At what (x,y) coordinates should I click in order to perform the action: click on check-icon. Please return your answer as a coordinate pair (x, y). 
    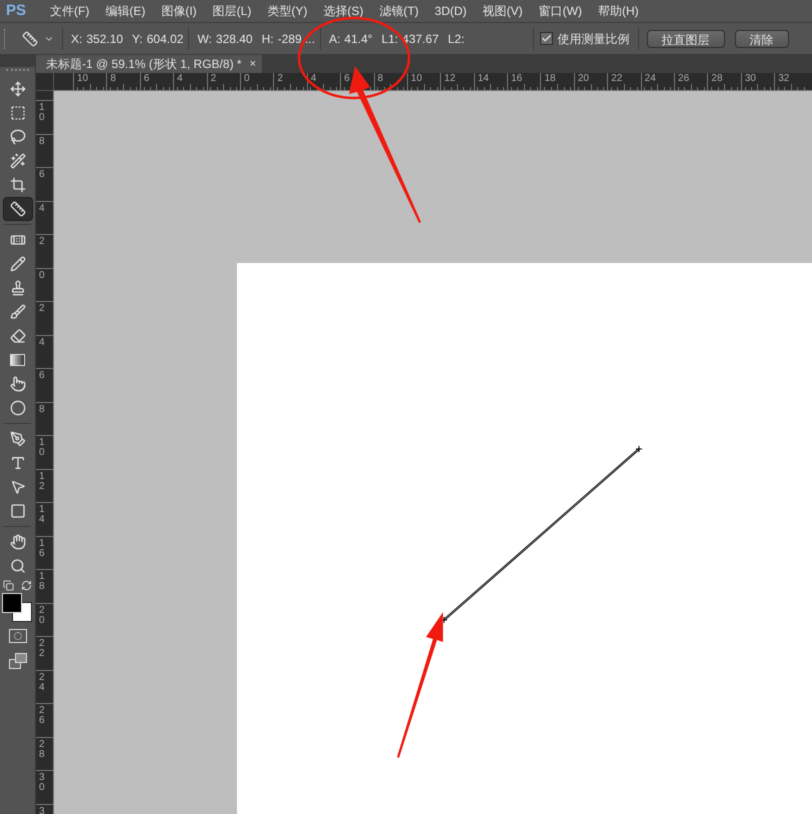
    Looking at the image, I should click on (546, 38).